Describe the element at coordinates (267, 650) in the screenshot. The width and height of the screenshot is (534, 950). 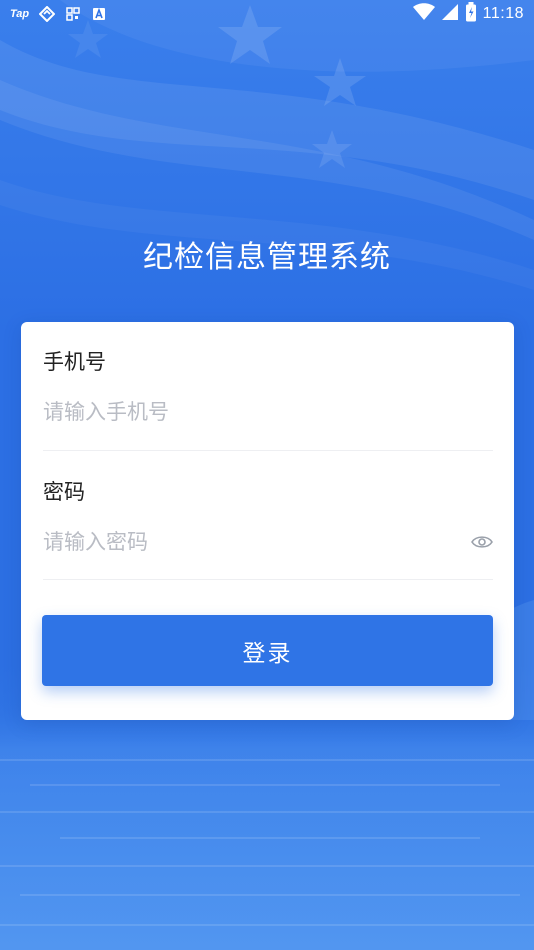
I see `login-button: 登录` at that location.